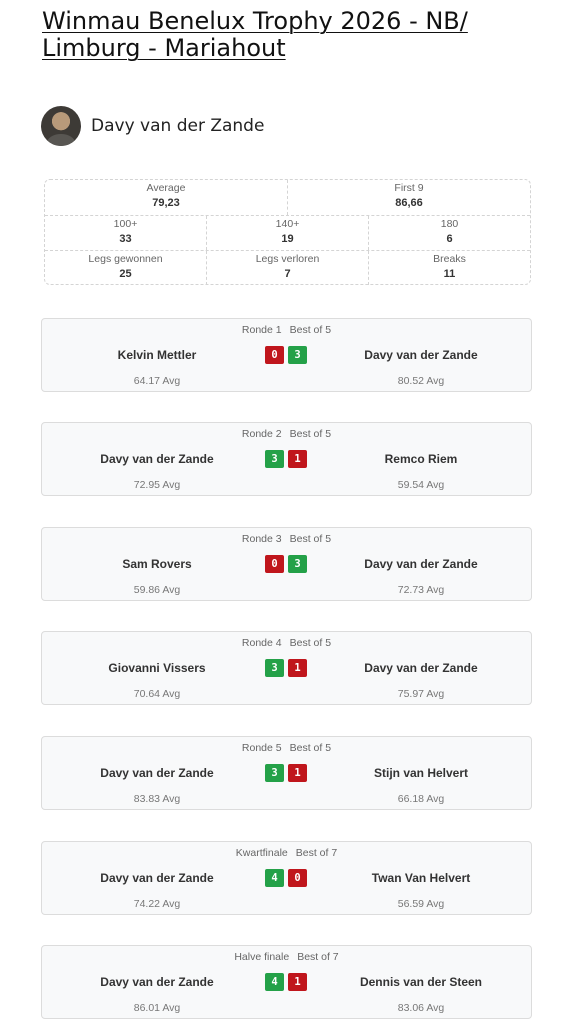 The height and width of the screenshot is (1024, 573). Describe the element at coordinates (125, 259) in the screenshot. I see `stat-label: Legs gewonnen` at that location.